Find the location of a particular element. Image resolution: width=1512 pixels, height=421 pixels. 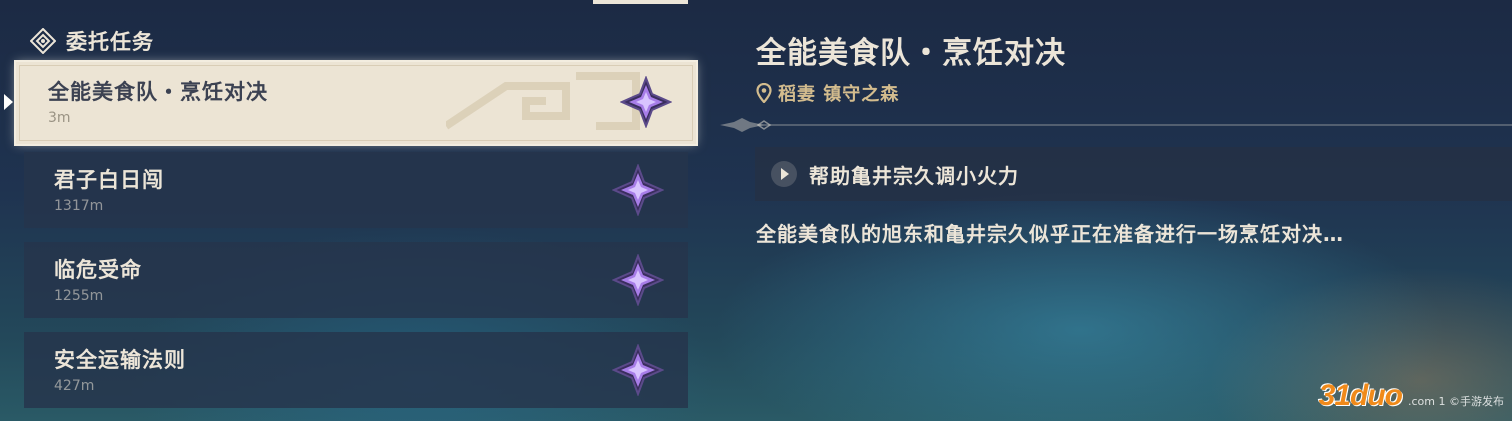

quest-item: 安全运输法则 427m is located at coordinates (356, 370).